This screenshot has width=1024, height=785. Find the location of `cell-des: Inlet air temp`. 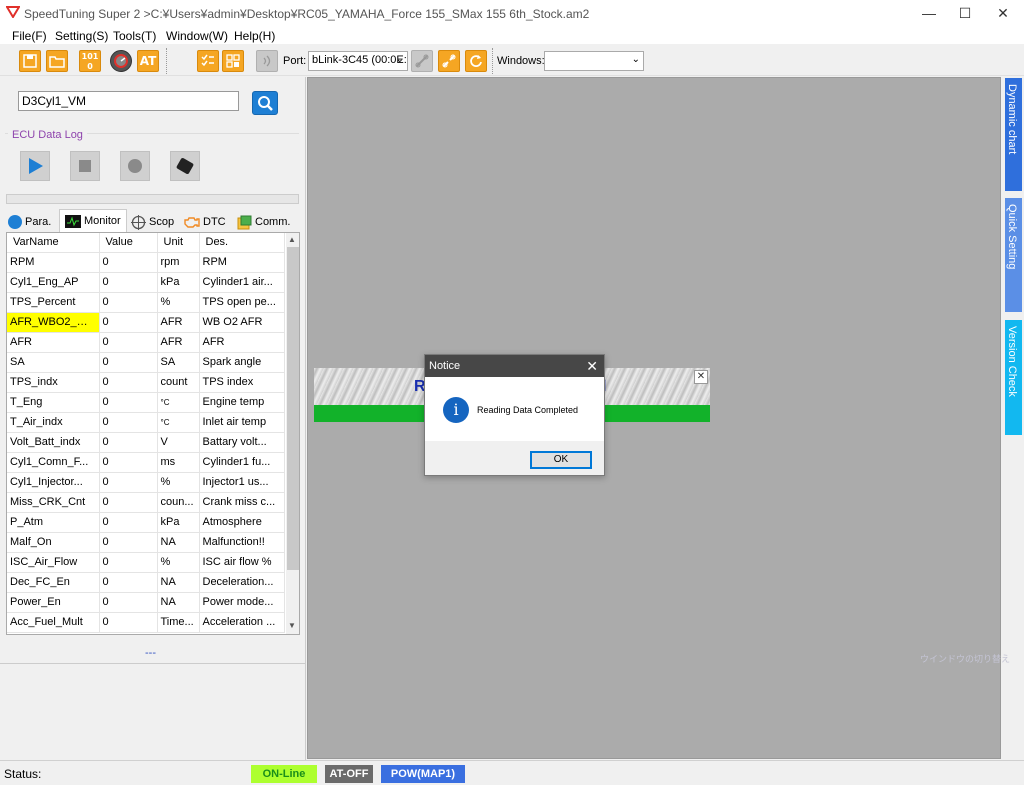

cell-des: Inlet air temp is located at coordinates (242, 422).